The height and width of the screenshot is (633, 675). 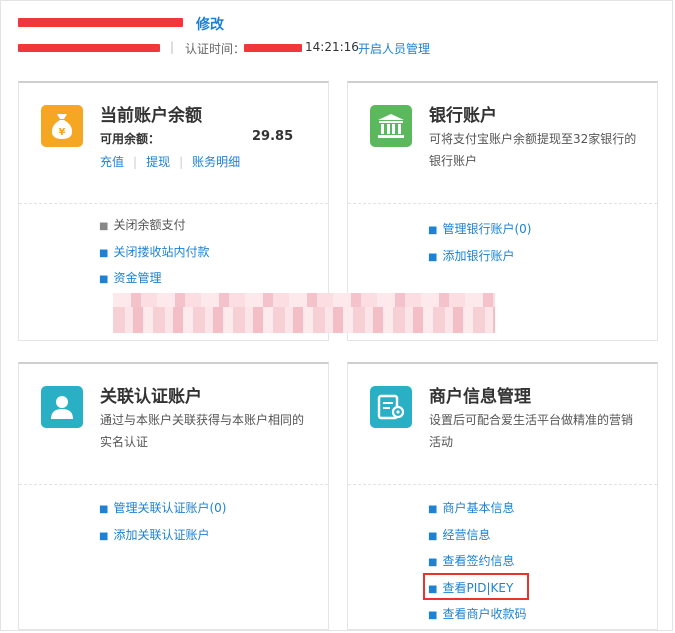 I want to click on balance-actions: 充值 | 提现 | 账务明细, so click(x=170, y=161).